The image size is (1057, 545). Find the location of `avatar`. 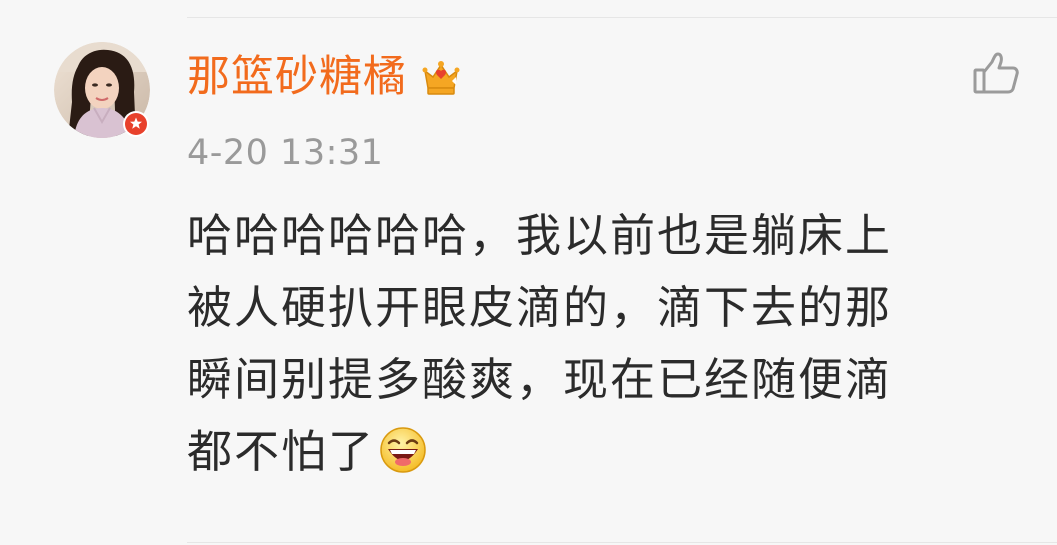

avatar is located at coordinates (102, 90).